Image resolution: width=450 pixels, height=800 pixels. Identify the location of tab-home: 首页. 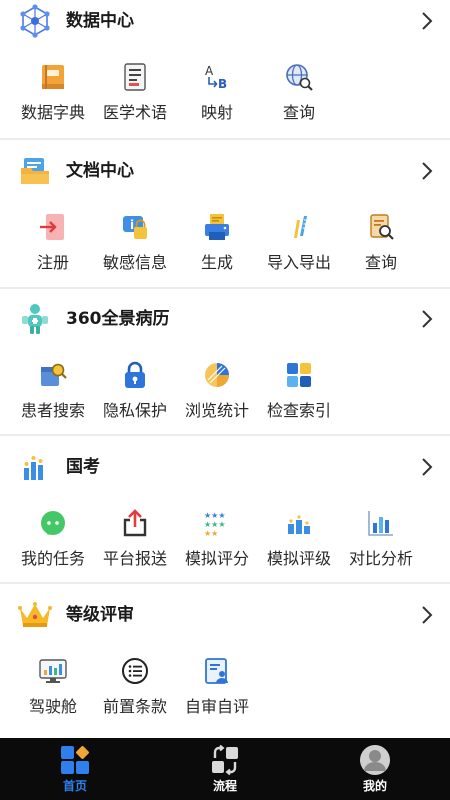
(75, 769).